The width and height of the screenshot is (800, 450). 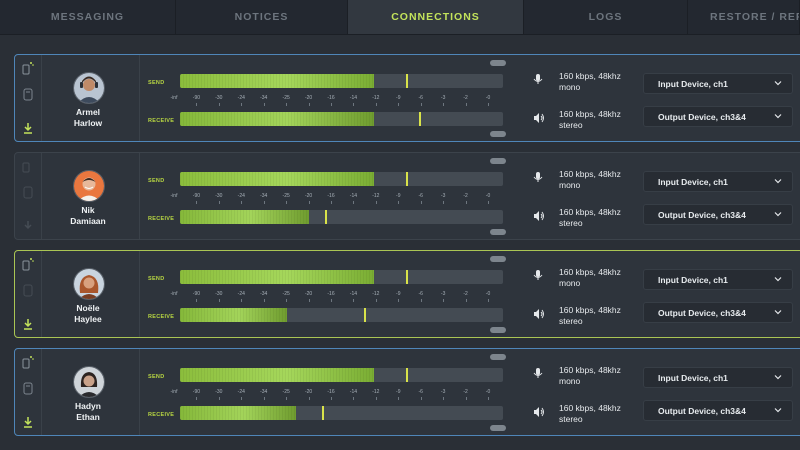 What do you see at coordinates (606, 17) in the screenshot?
I see `tab-logs: LOGS` at bounding box center [606, 17].